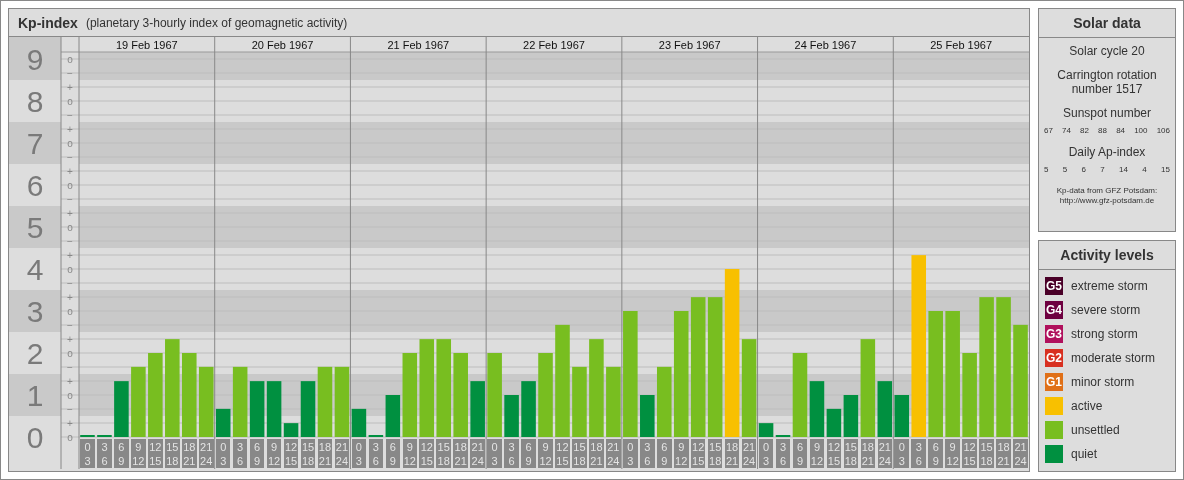  Describe the element at coordinates (1102, 130) in the screenshot. I see `sunspot-value: 88` at that location.